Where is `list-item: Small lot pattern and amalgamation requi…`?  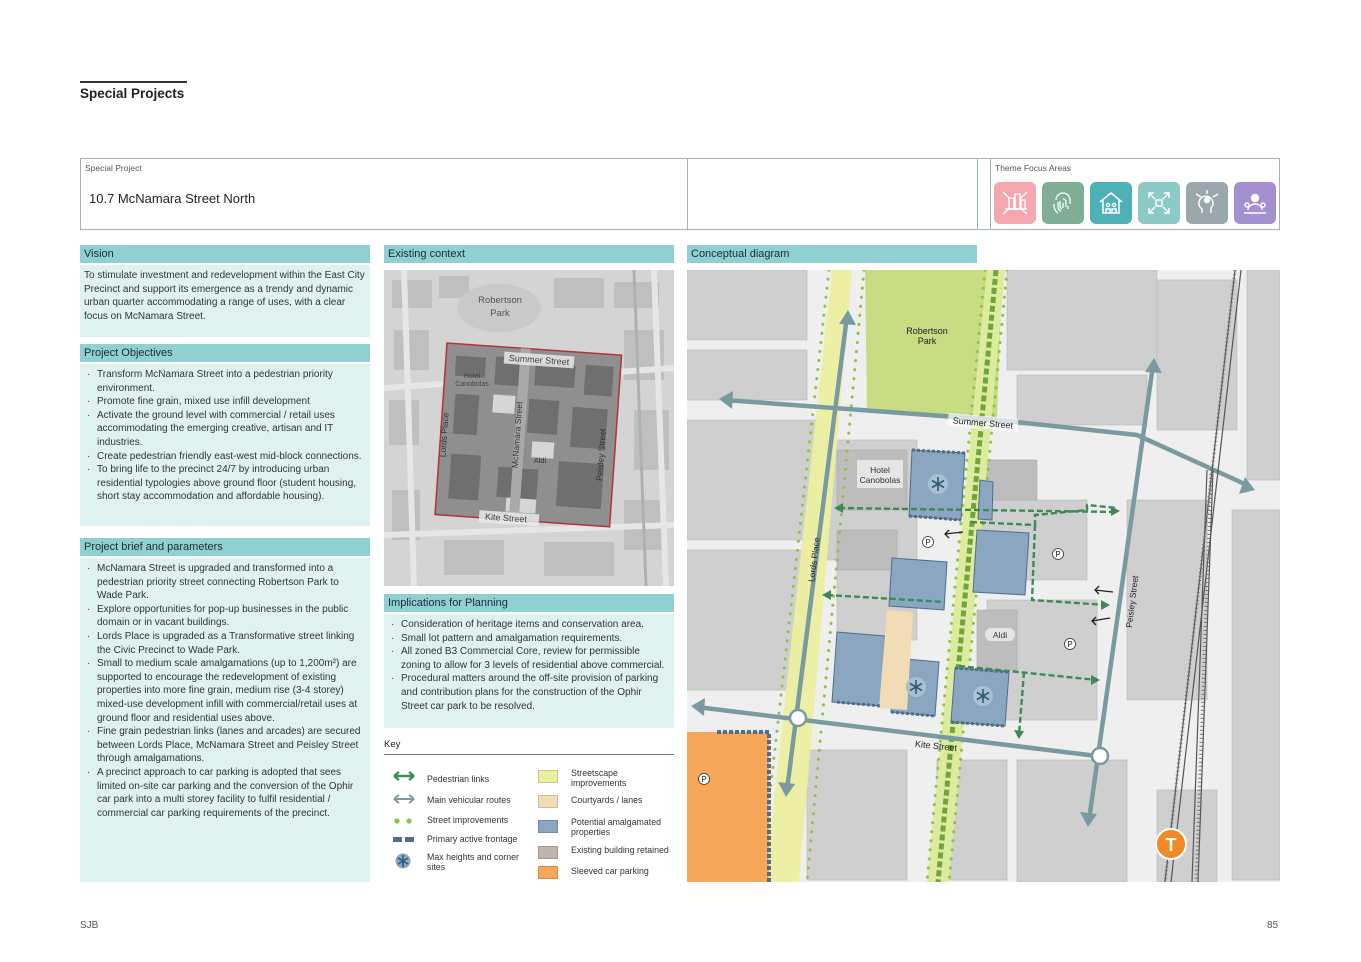 list-item: Small lot pattern and amalgamation requi… is located at coordinates (529, 639).